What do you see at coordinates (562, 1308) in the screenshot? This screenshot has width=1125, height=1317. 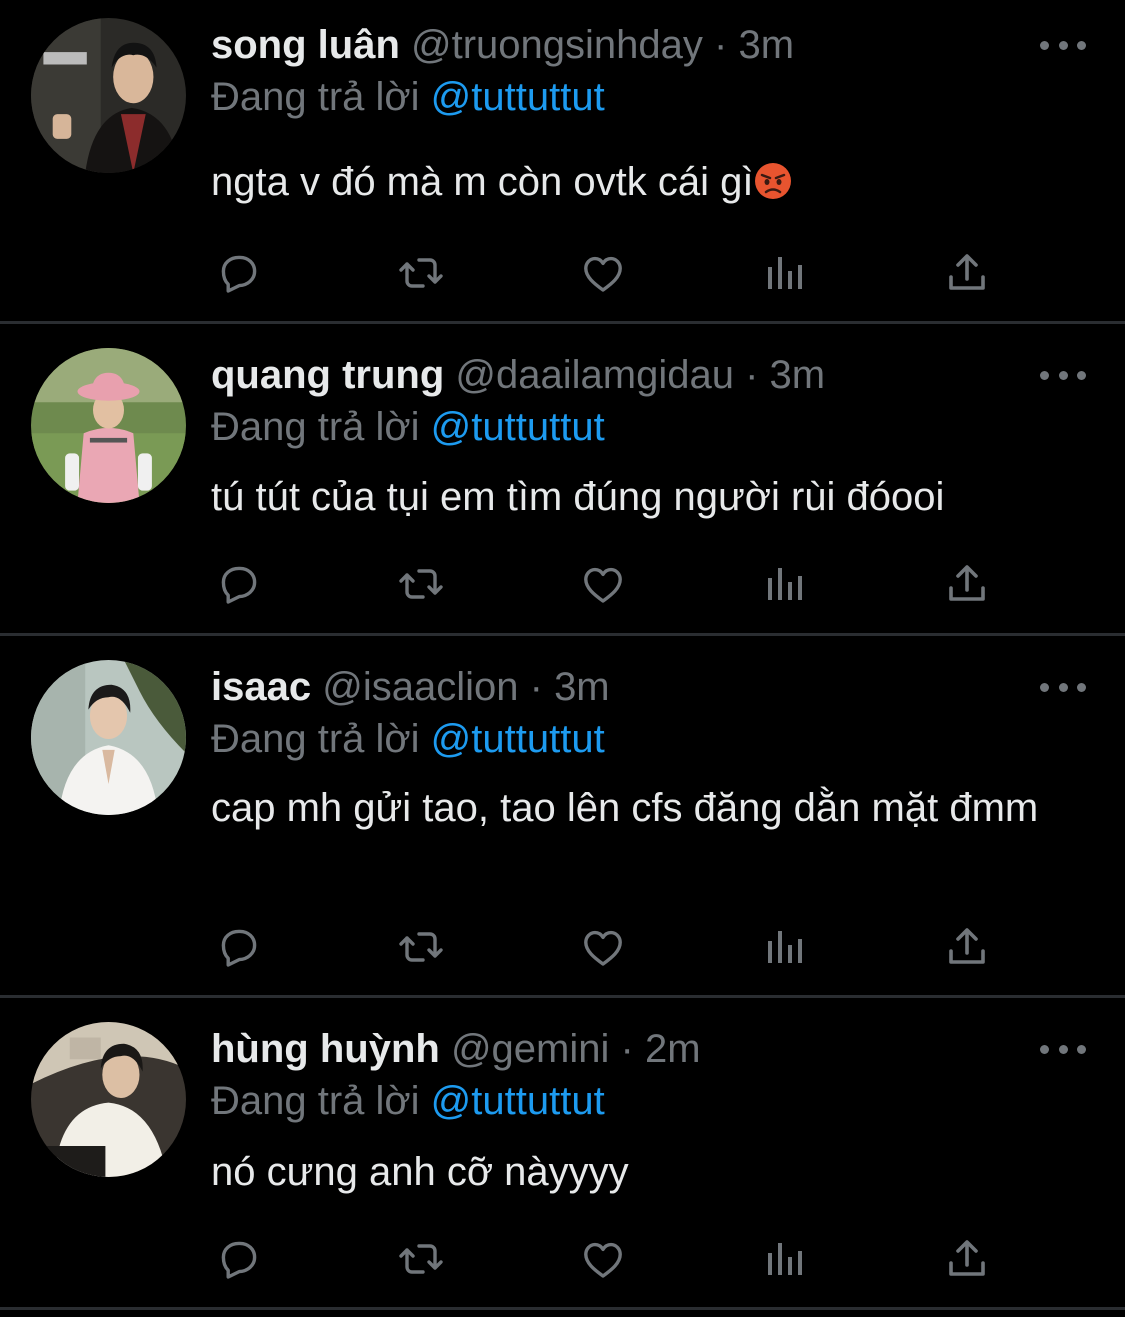 I see `divider` at bounding box center [562, 1308].